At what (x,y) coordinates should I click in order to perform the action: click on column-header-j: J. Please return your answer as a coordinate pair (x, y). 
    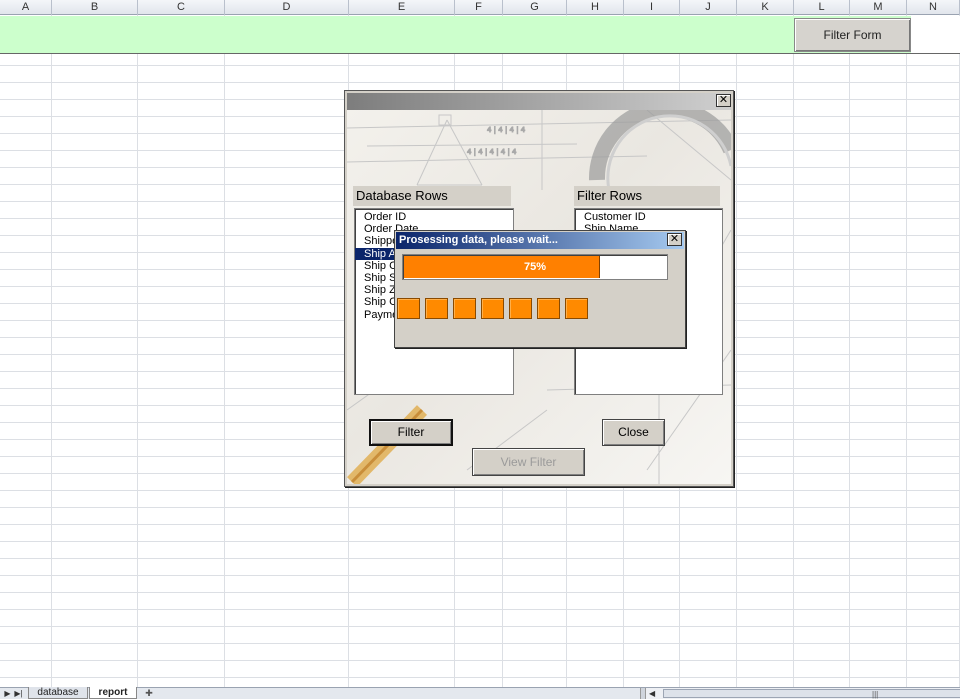
    Looking at the image, I should click on (708, 7).